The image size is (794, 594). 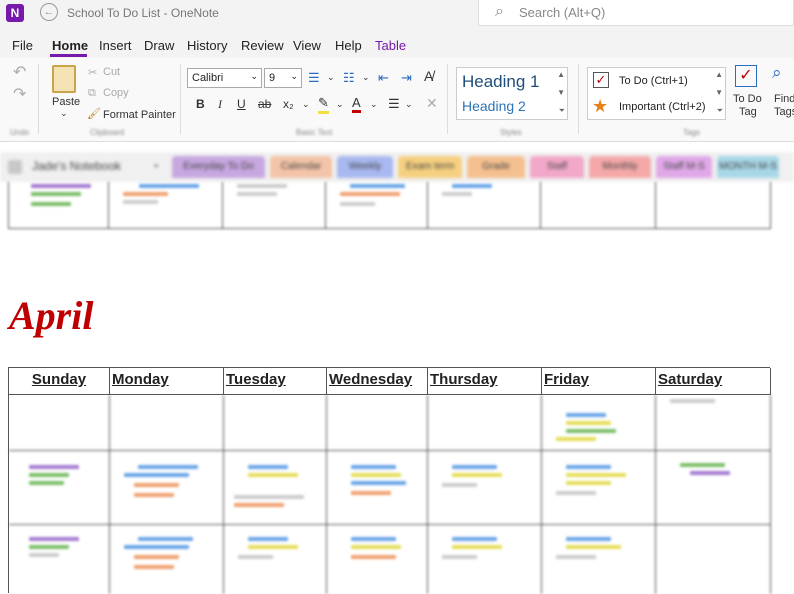 What do you see at coordinates (262, 45) in the screenshot?
I see `menu-review: Review` at bounding box center [262, 45].